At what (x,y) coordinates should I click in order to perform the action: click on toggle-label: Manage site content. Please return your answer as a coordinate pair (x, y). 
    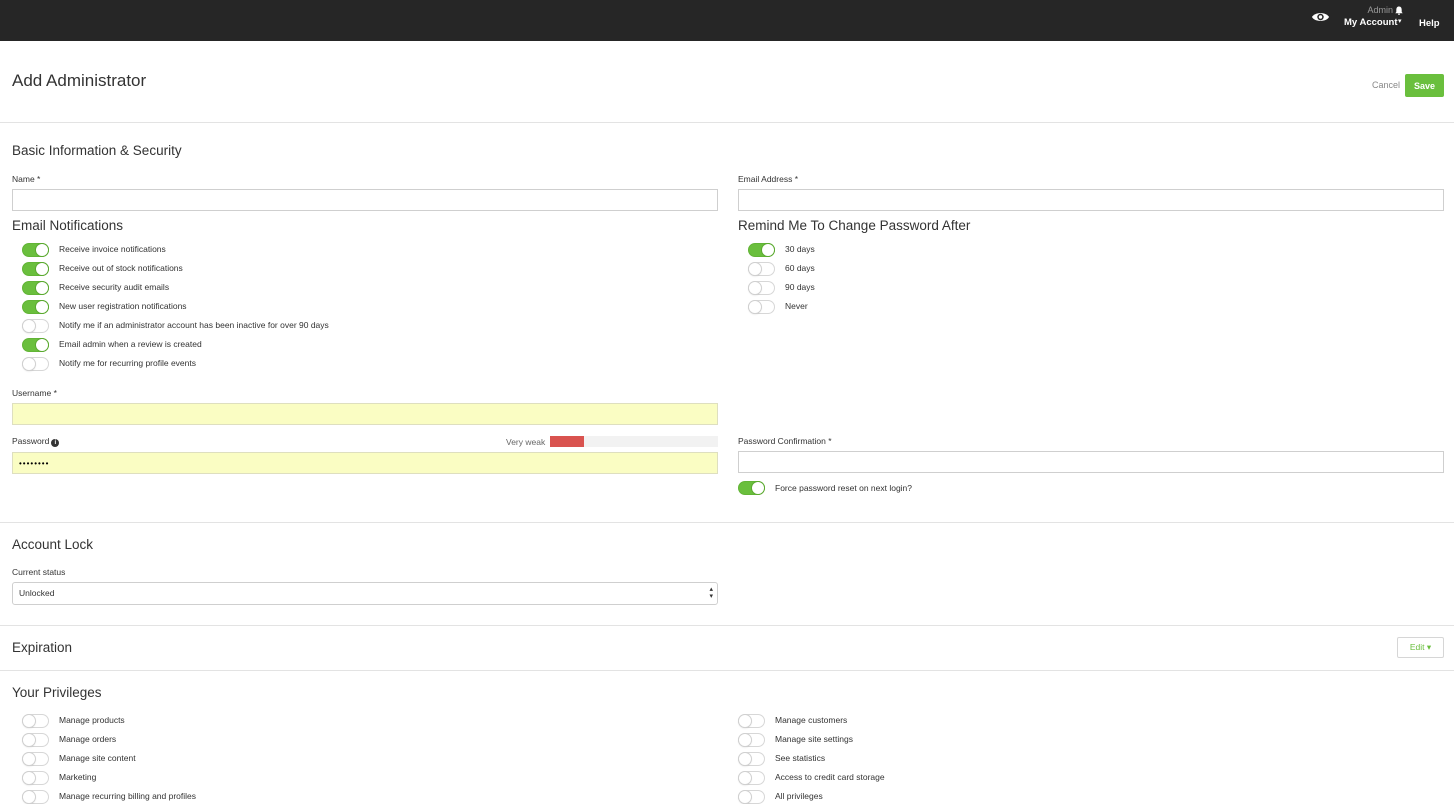
    Looking at the image, I should click on (97, 758).